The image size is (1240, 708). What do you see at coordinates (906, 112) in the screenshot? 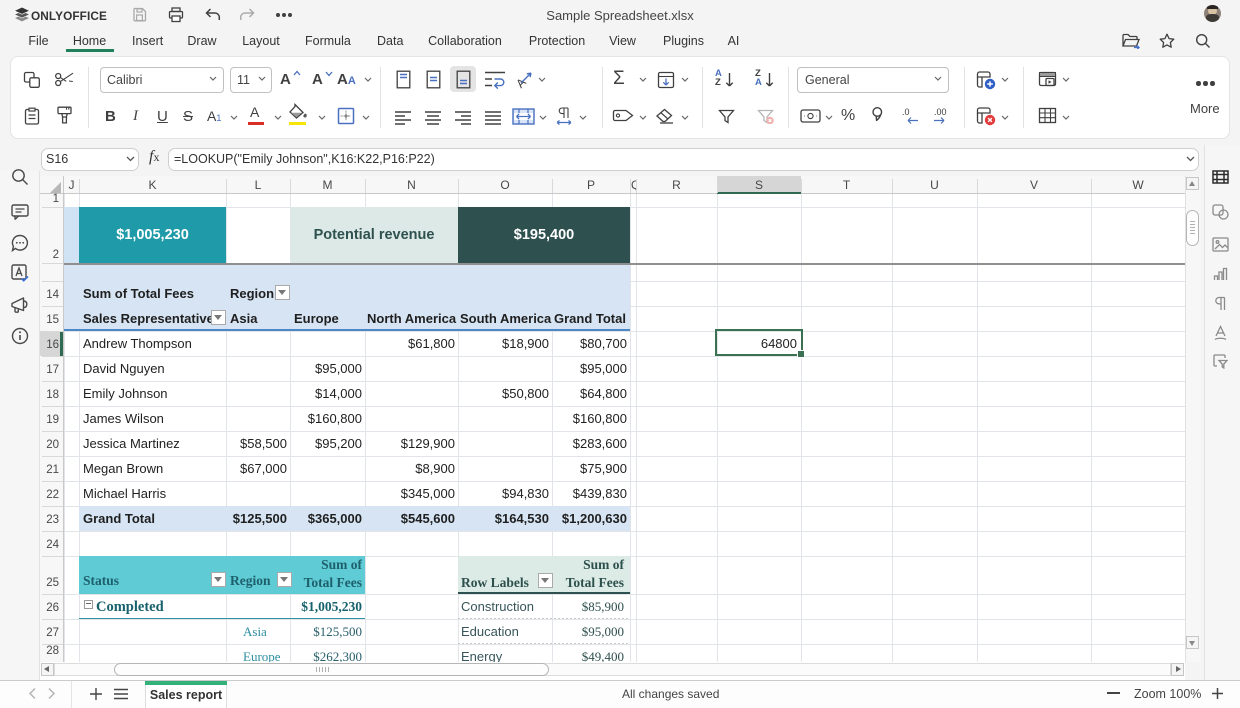
I see `svg-text: .0` at bounding box center [906, 112].